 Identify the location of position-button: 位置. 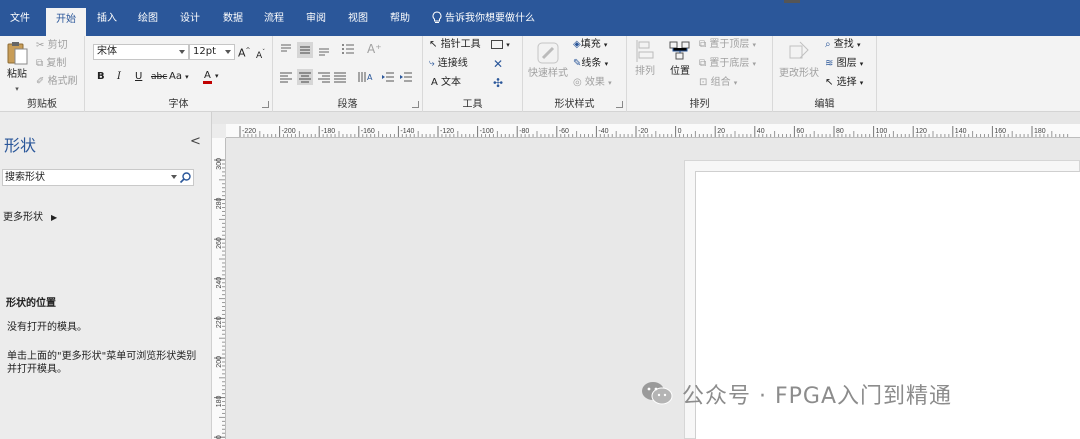
(680, 59).